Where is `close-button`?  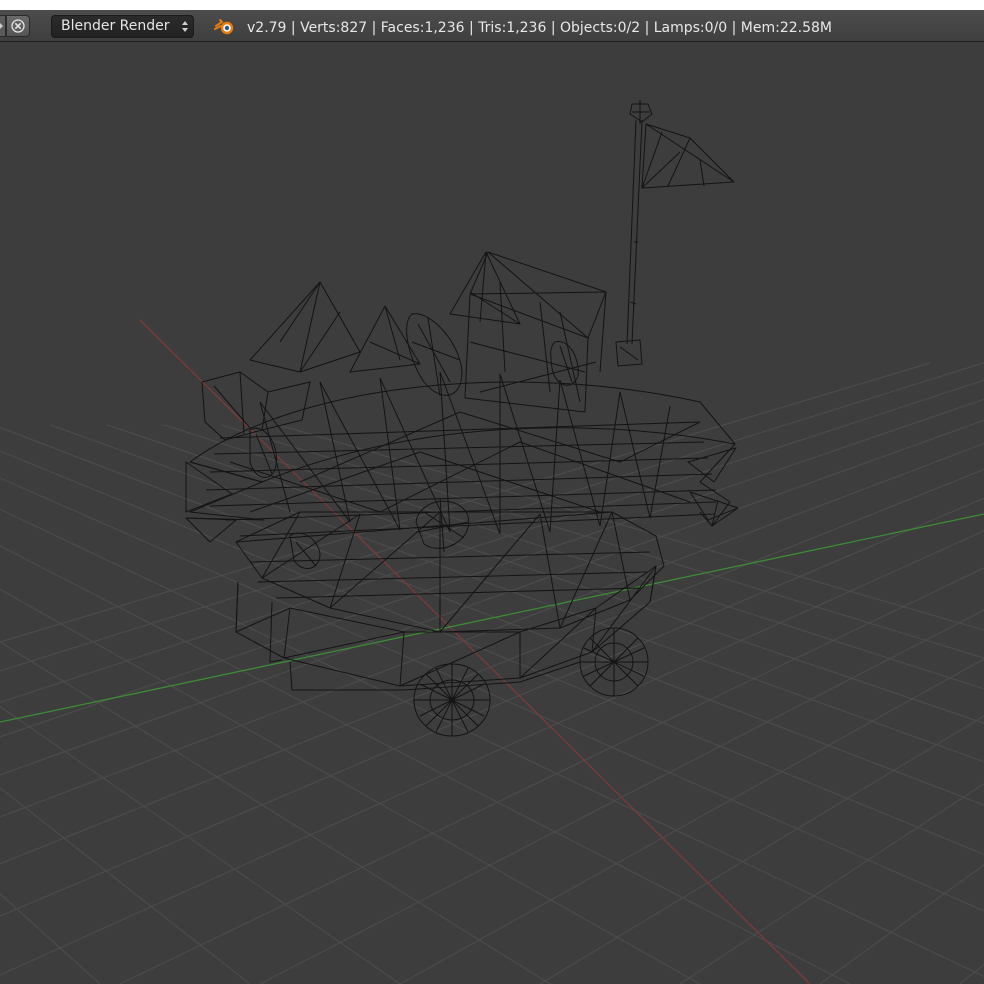
close-button is located at coordinates (18, 26).